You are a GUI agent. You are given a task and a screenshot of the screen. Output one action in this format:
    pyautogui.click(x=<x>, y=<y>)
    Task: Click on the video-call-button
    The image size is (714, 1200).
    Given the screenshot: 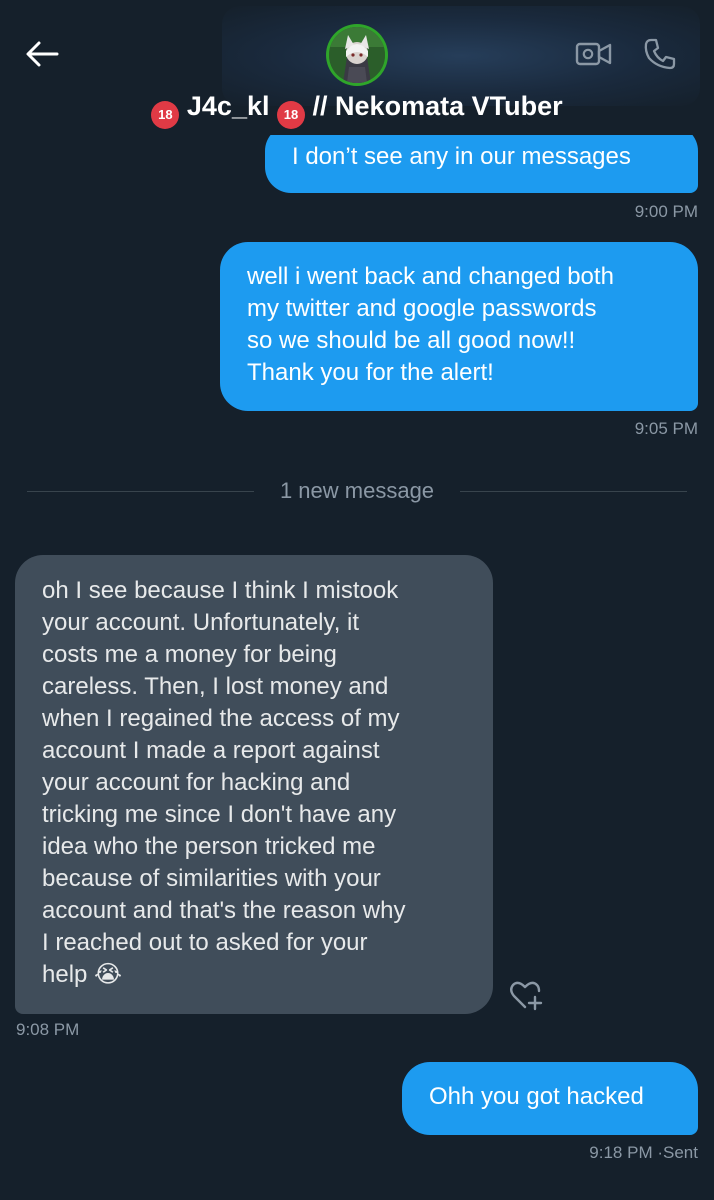 What is the action you would take?
    pyautogui.click(x=594, y=54)
    